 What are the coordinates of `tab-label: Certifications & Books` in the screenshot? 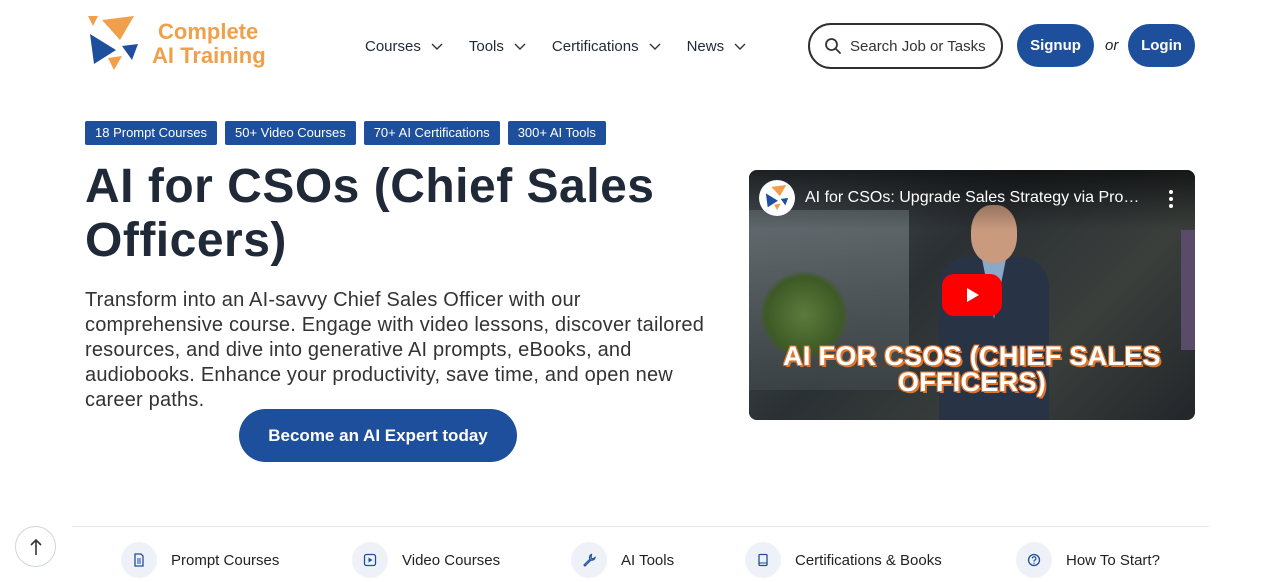 It's located at (868, 560).